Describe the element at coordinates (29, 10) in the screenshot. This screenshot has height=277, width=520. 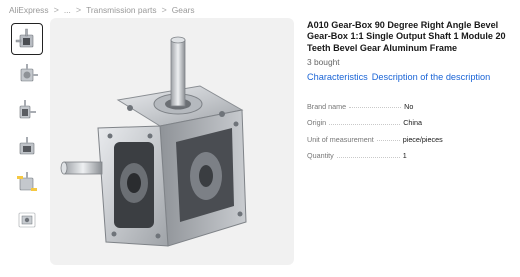
I see `breadcrumb-aliexpress: AliExpress` at that location.